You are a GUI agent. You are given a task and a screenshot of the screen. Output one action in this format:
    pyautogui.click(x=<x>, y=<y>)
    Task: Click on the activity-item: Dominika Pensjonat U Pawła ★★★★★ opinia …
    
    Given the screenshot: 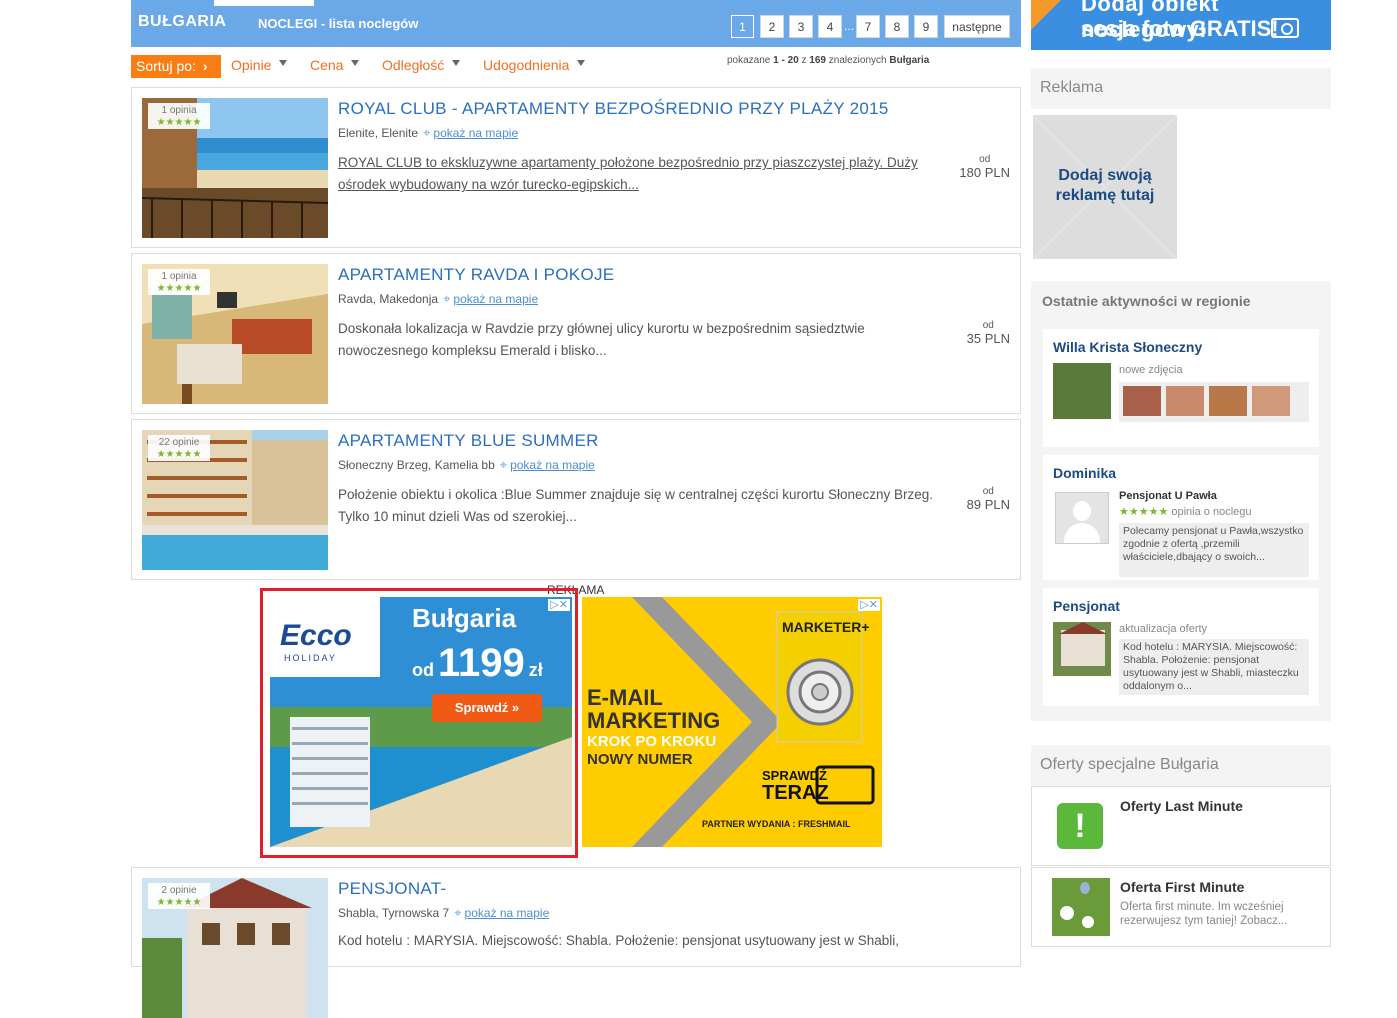 What is the action you would take?
    pyautogui.click(x=1181, y=517)
    